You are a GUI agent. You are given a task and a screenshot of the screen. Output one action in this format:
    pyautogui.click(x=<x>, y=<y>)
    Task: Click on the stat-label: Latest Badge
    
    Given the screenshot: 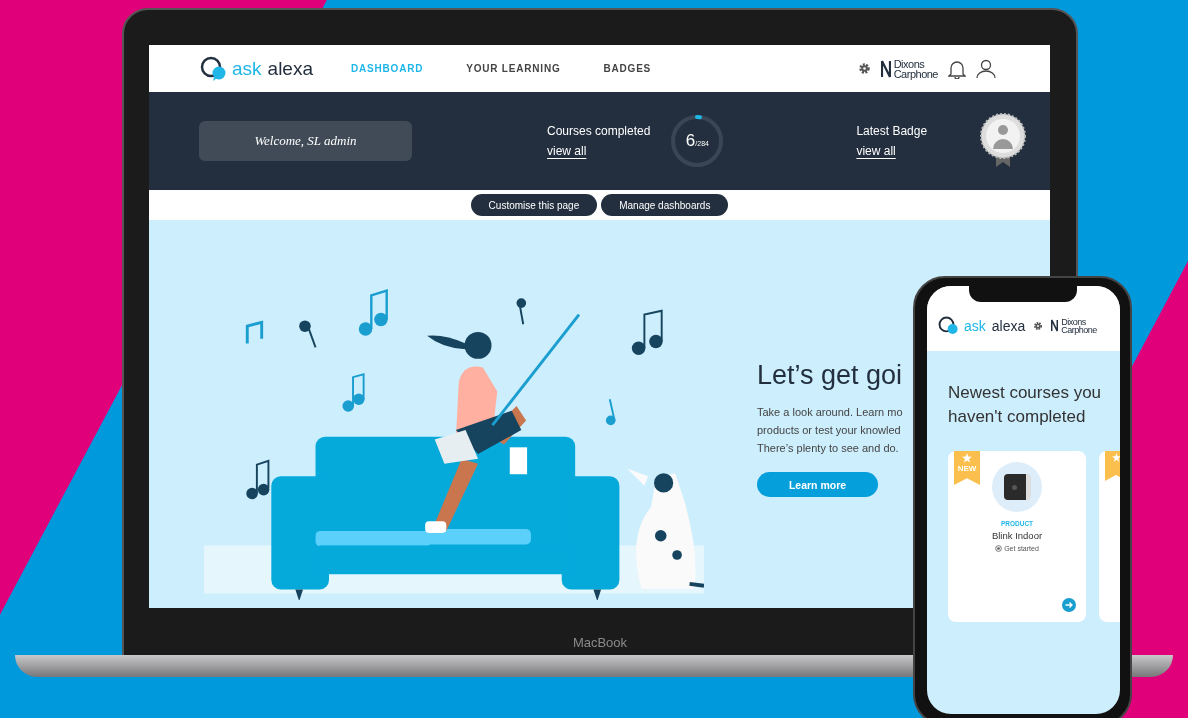 What is the action you would take?
    pyautogui.click(x=892, y=131)
    